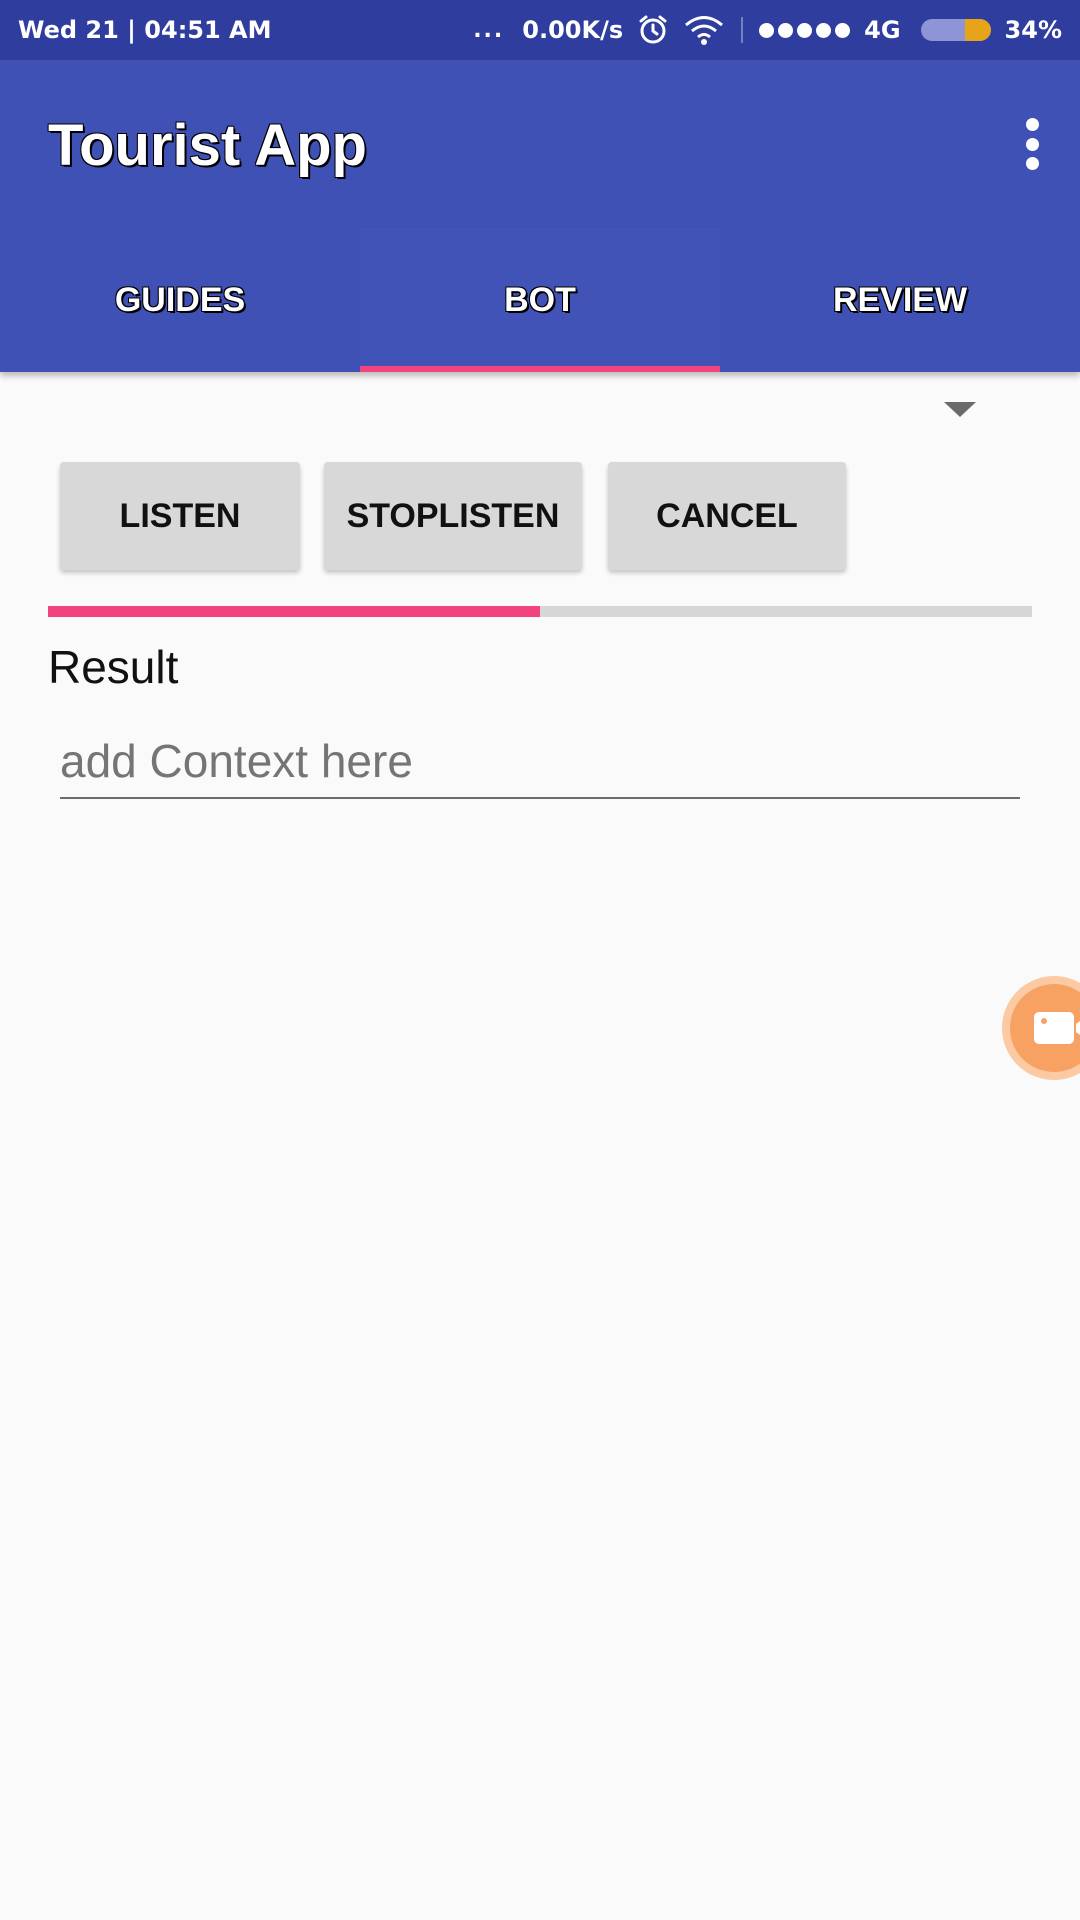 This screenshot has height=1920, width=1080. Describe the element at coordinates (704, 30) in the screenshot. I see `wifi-icon` at that location.